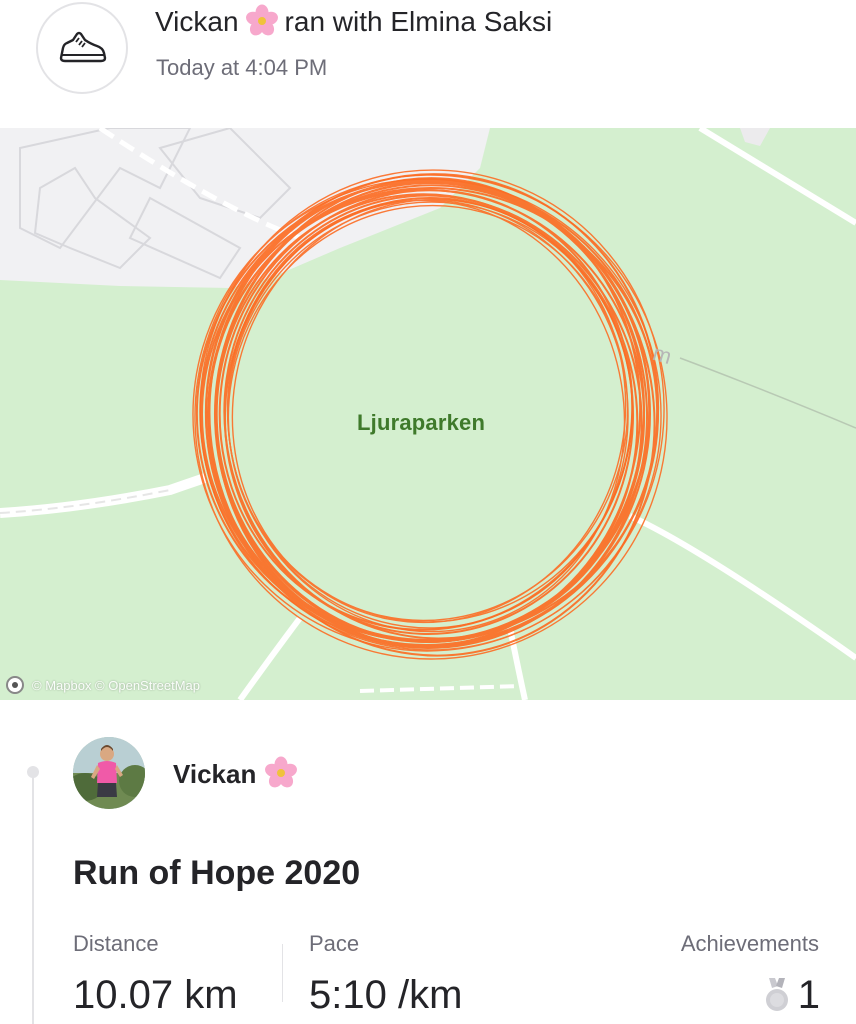  Describe the element at coordinates (421, 422) in the screenshot. I see `map-place-label: Ljuraparken` at that location.